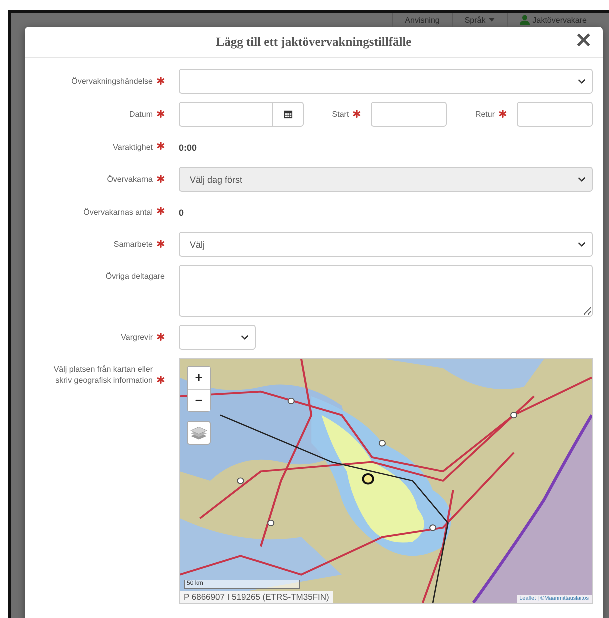  Describe the element at coordinates (314, 42) in the screenshot. I see `dialog-title: Lägg till ett jaktövervakningstillfälle` at that location.